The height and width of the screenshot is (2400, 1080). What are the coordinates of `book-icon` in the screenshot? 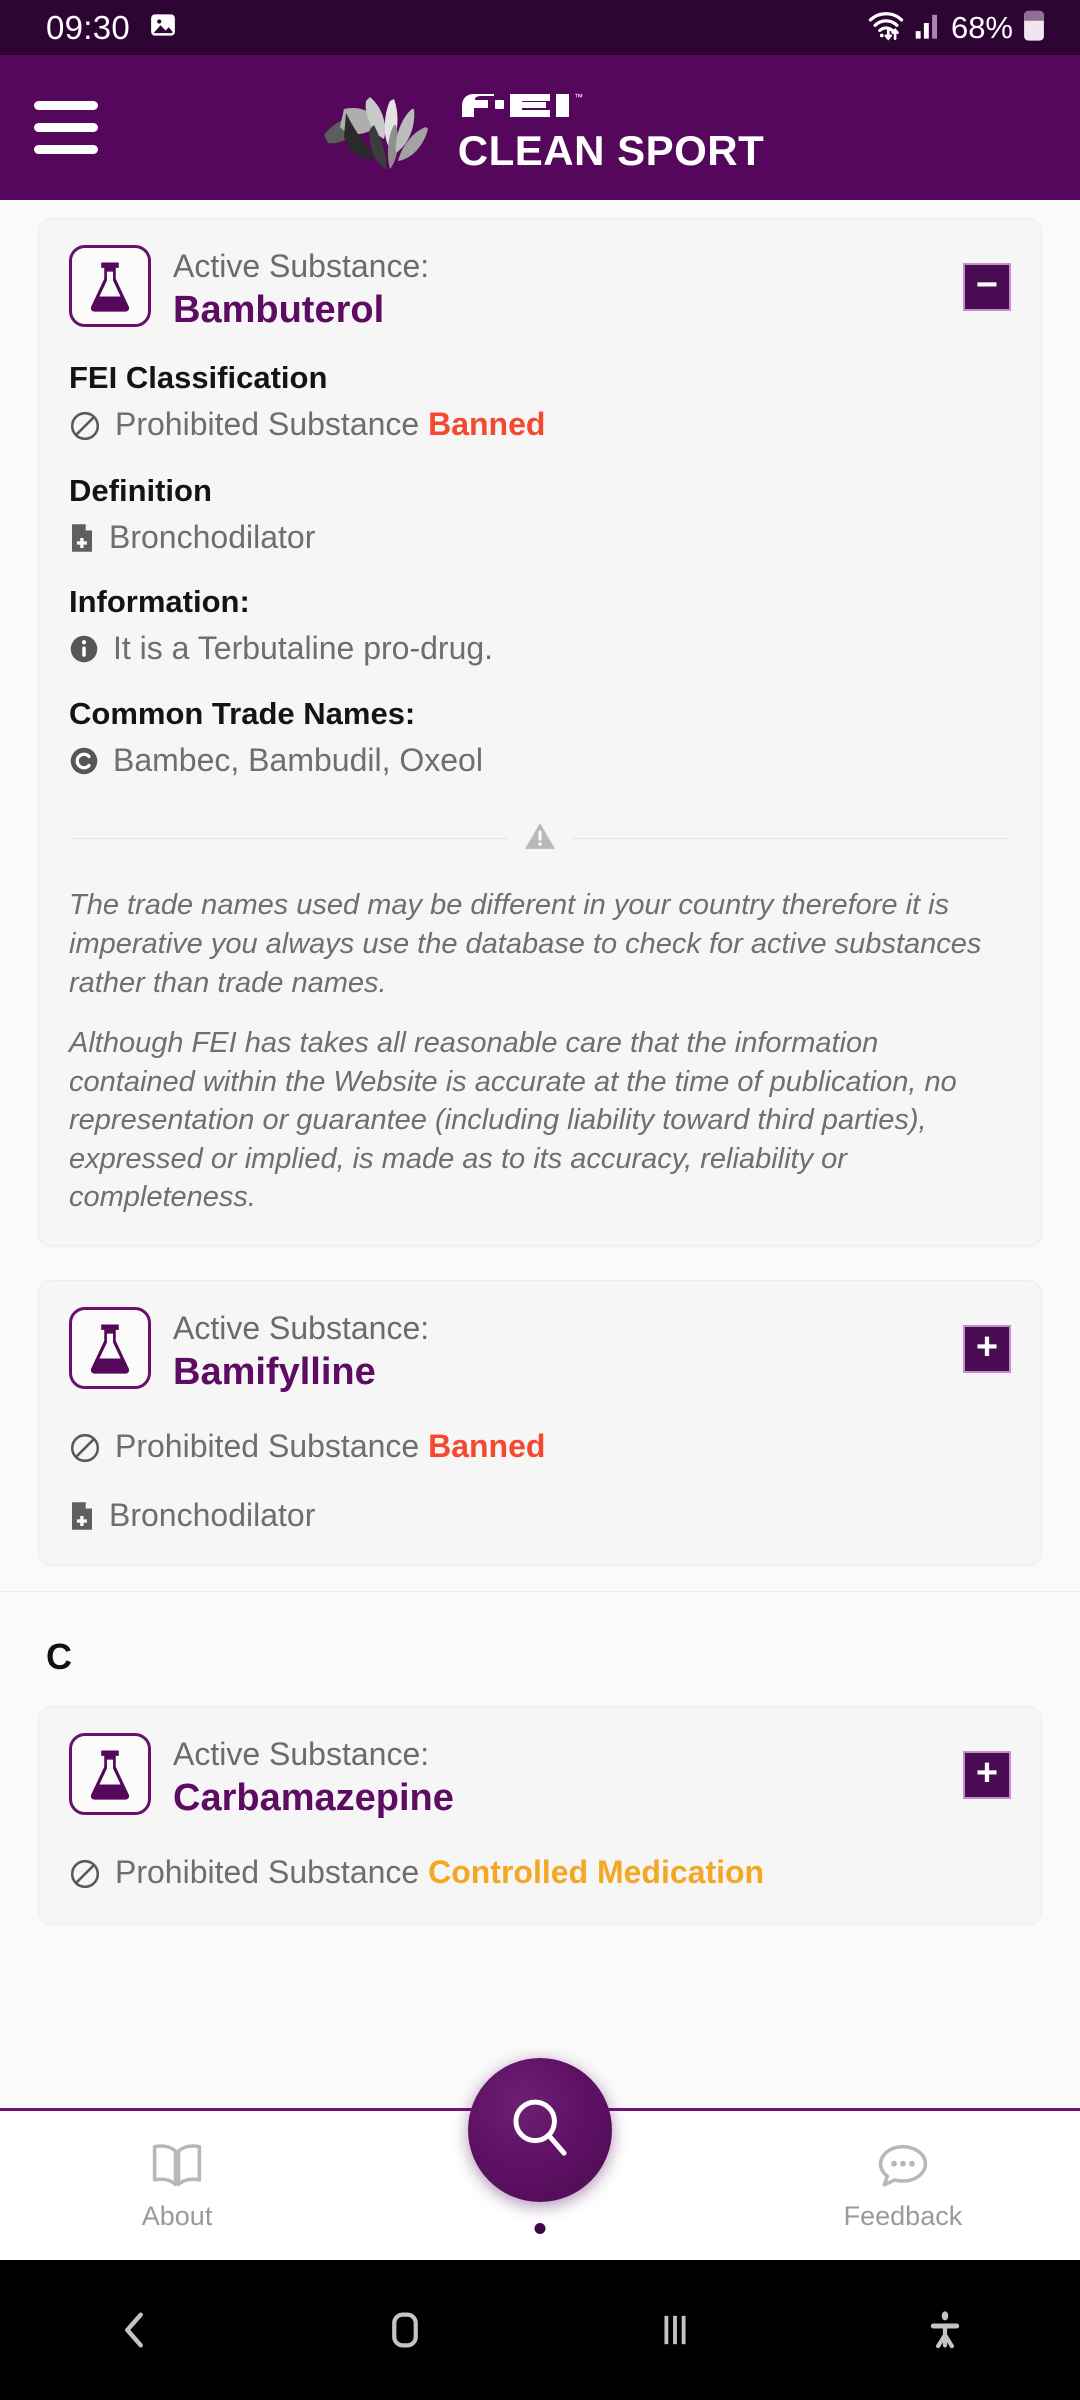 It's located at (177, 2167).